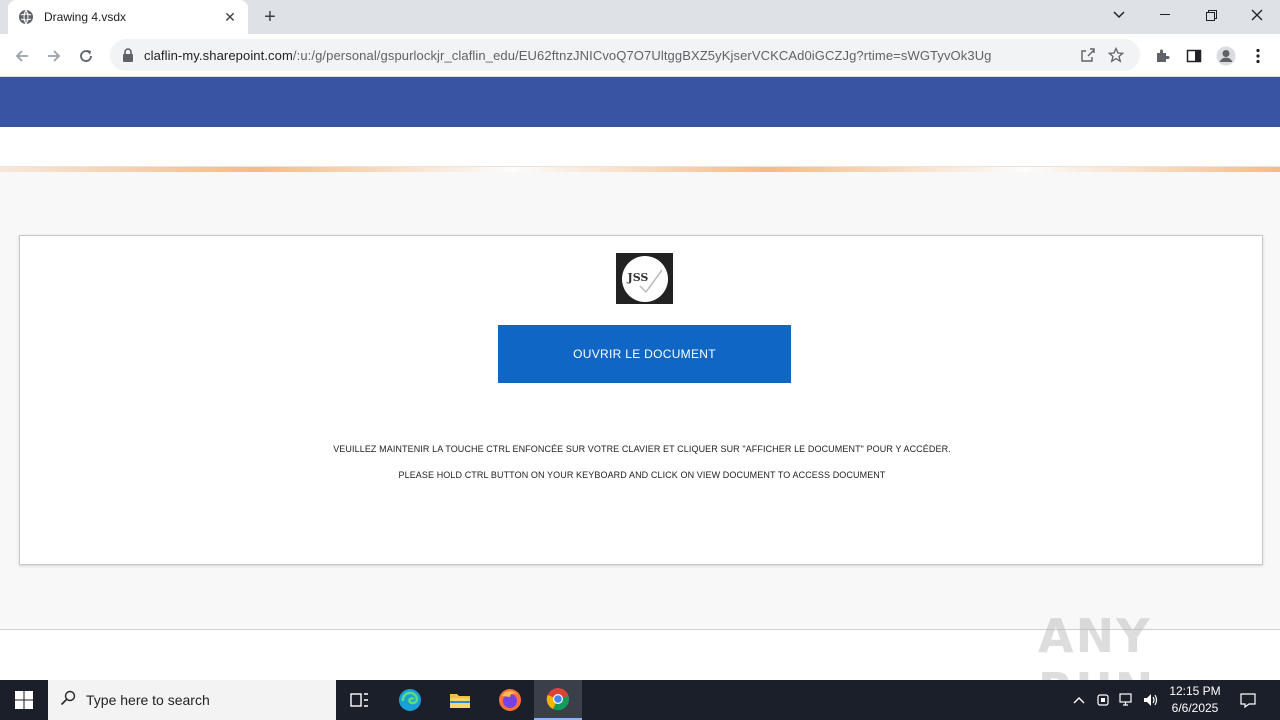 This screenshot has width=1280, height=720. I want to click on search-icon, so click(68, 700).